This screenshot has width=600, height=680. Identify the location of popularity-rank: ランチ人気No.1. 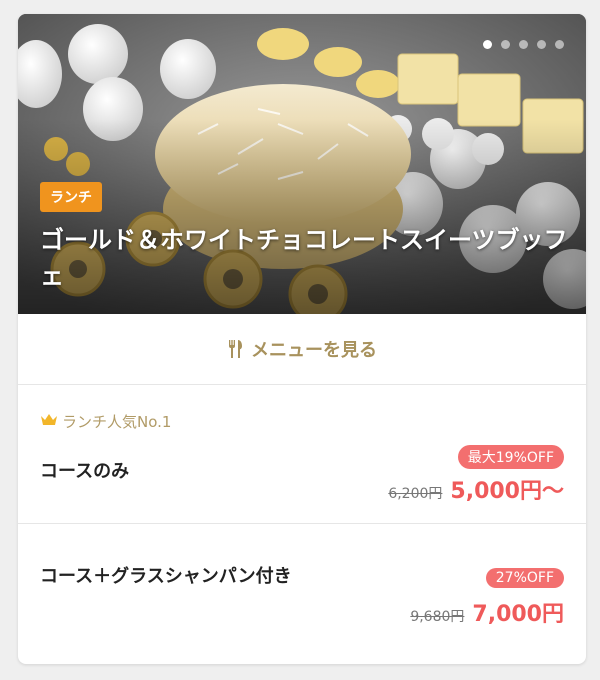
(105, 421).